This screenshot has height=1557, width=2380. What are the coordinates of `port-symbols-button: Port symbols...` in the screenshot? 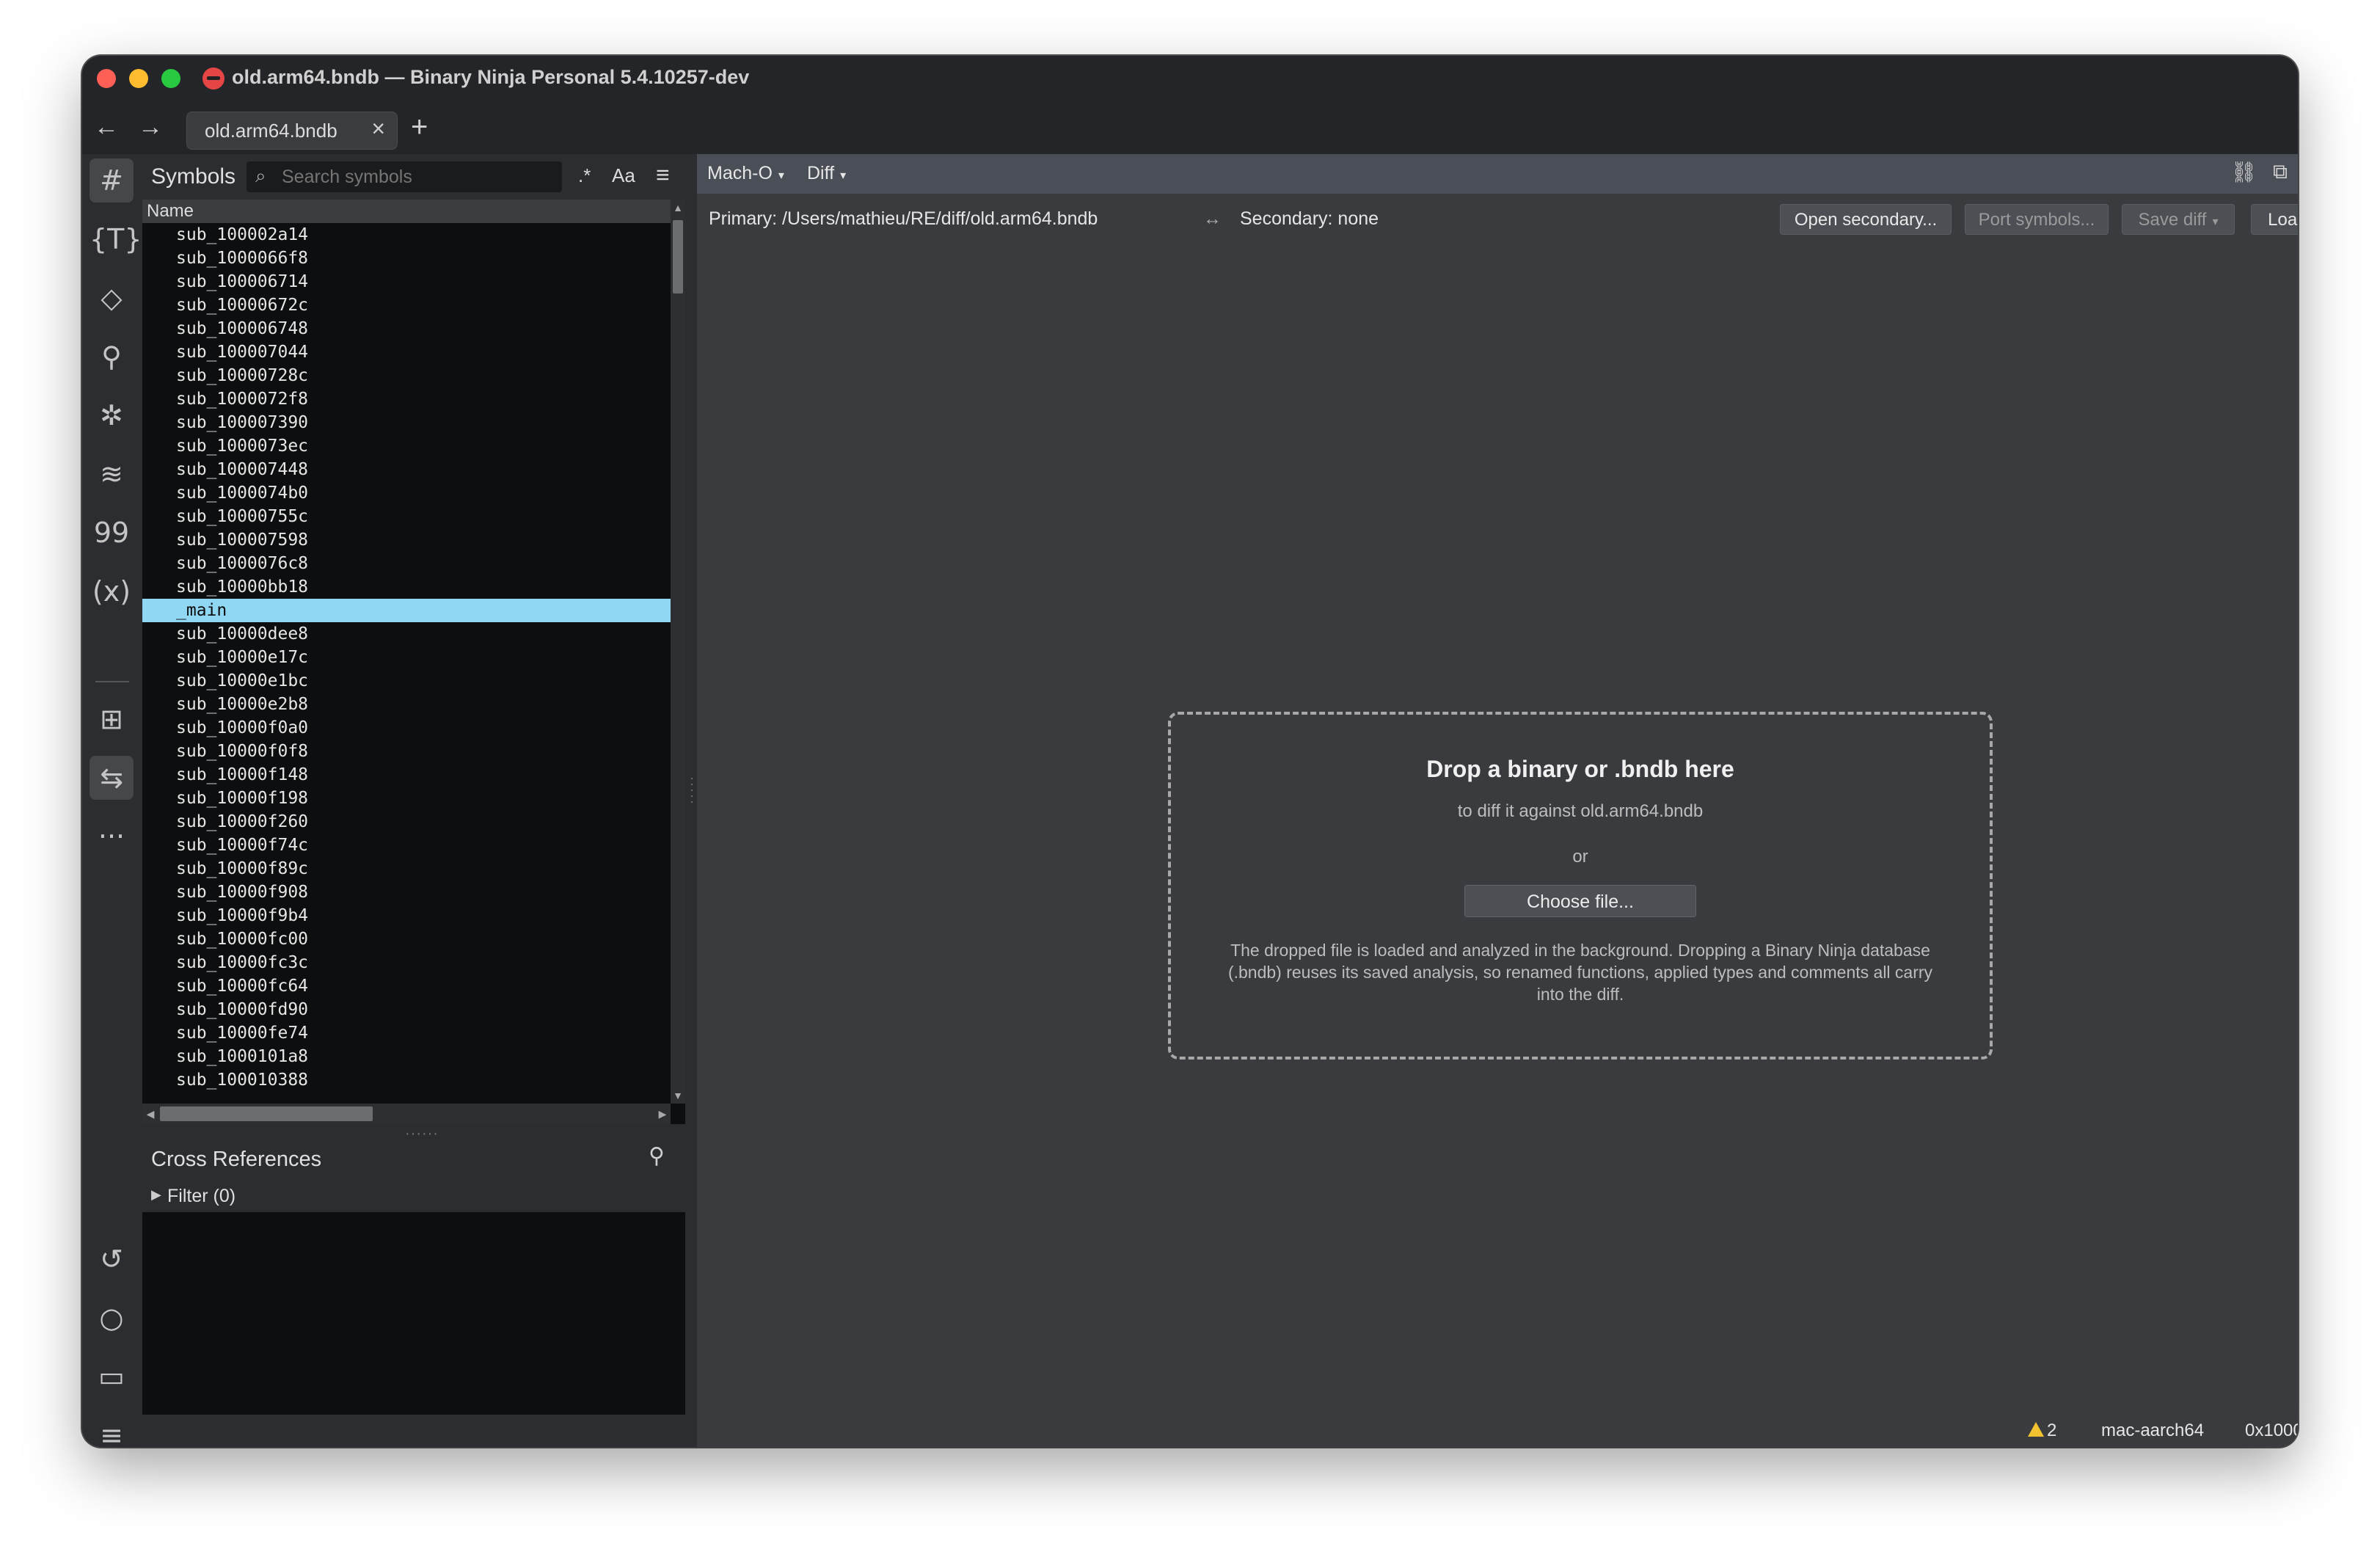 It's located at (2037, 219).